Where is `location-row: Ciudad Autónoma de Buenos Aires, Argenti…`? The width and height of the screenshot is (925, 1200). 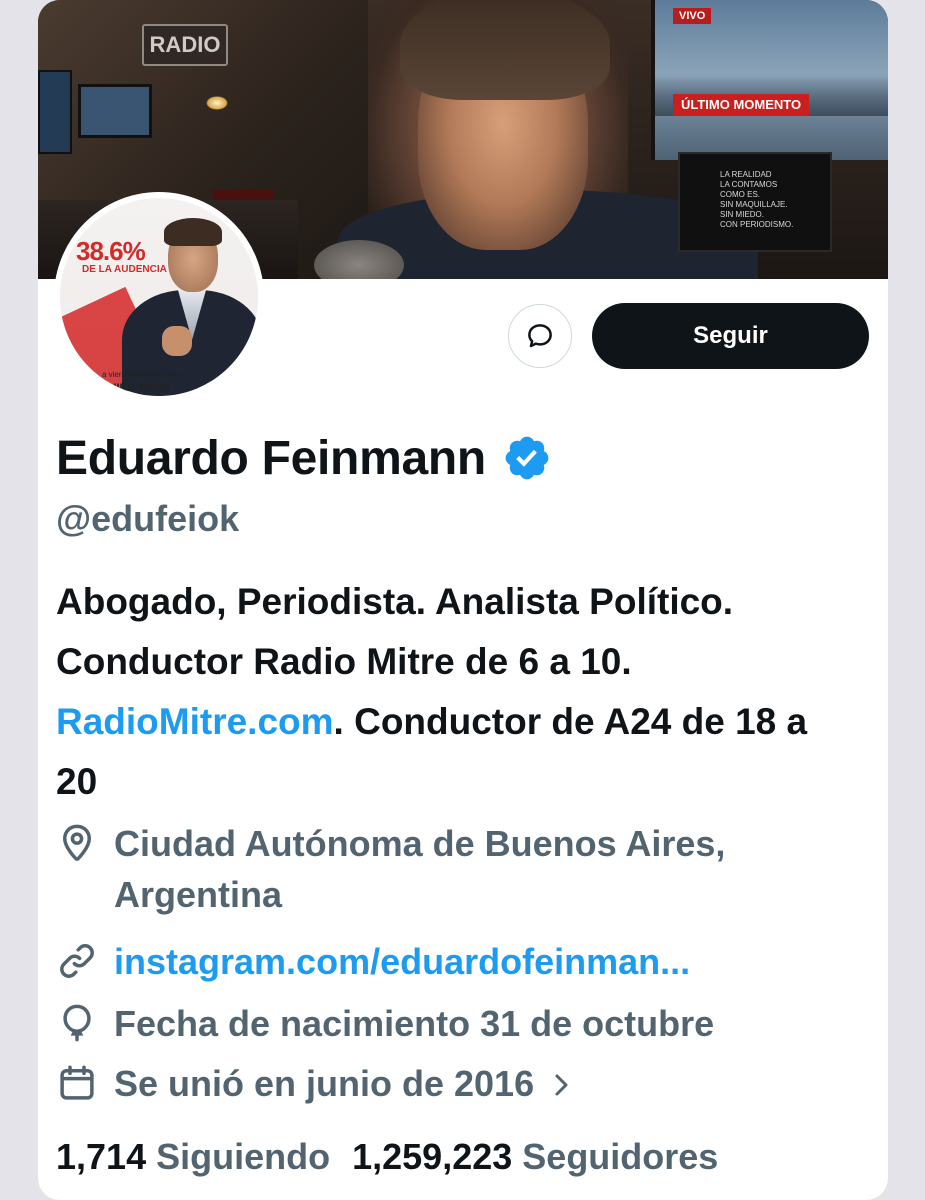
location-row: Ciudad Autónoma de Buenos Aires, Argenti… is located at coordinates (435, 869).